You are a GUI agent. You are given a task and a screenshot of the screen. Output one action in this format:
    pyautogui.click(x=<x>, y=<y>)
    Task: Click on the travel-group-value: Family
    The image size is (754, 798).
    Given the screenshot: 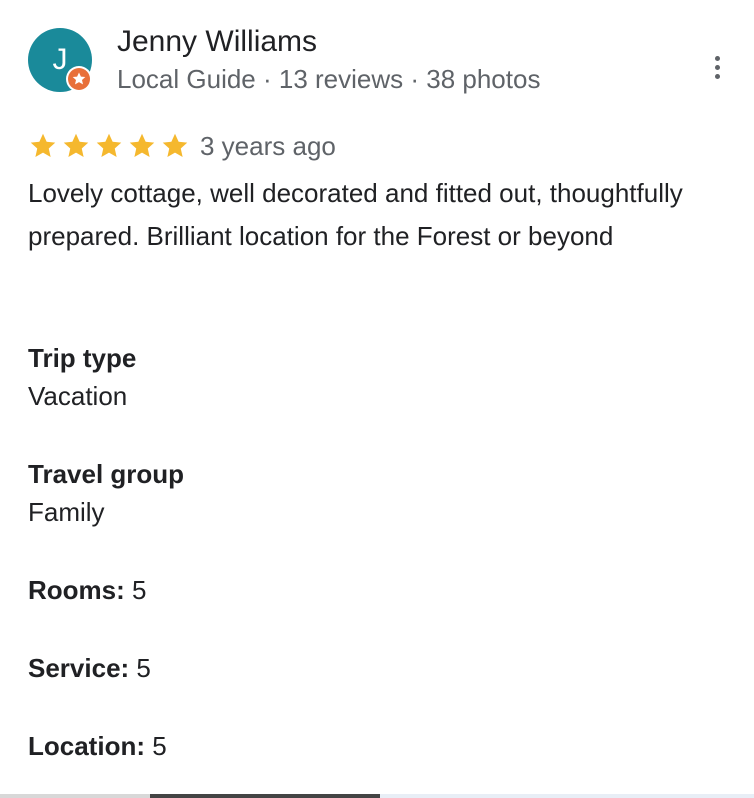 What is the action you would take?
    pyautogui.click(x=66, y=512)
    